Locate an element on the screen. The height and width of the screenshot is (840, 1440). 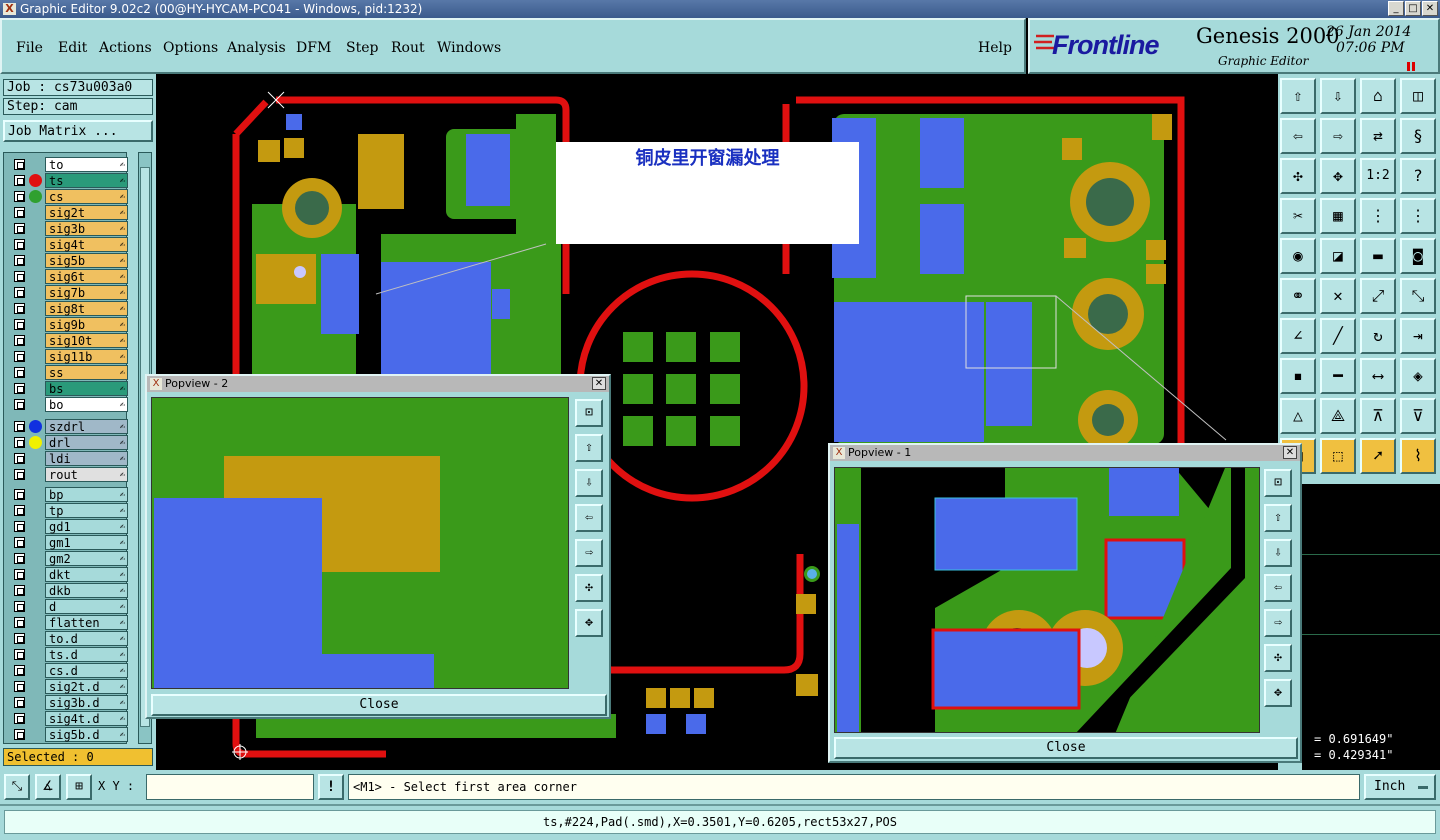
zoom-in-icon: ✥ is located at coordinates (1338, 176).